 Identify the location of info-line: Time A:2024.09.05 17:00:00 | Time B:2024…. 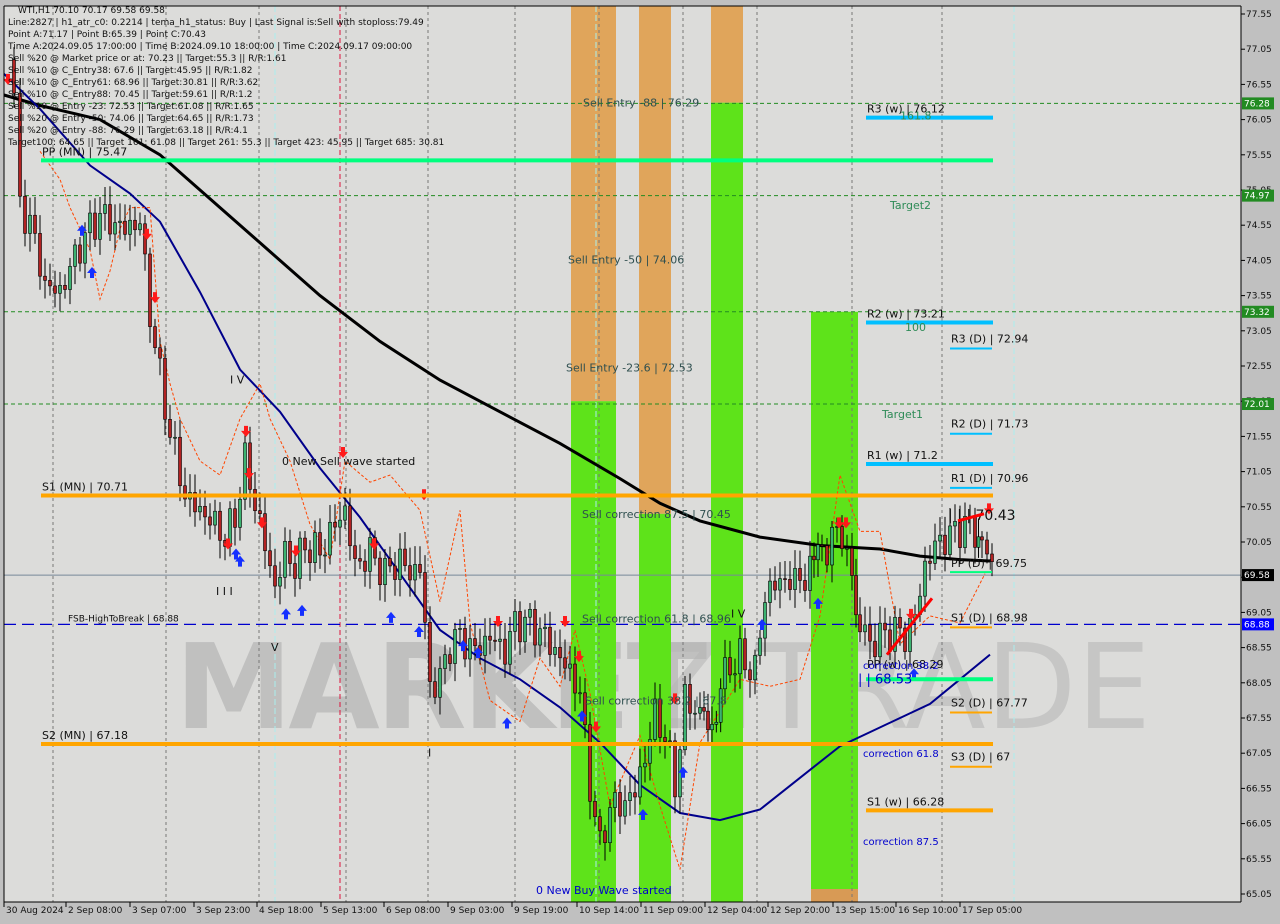
(209, 47).